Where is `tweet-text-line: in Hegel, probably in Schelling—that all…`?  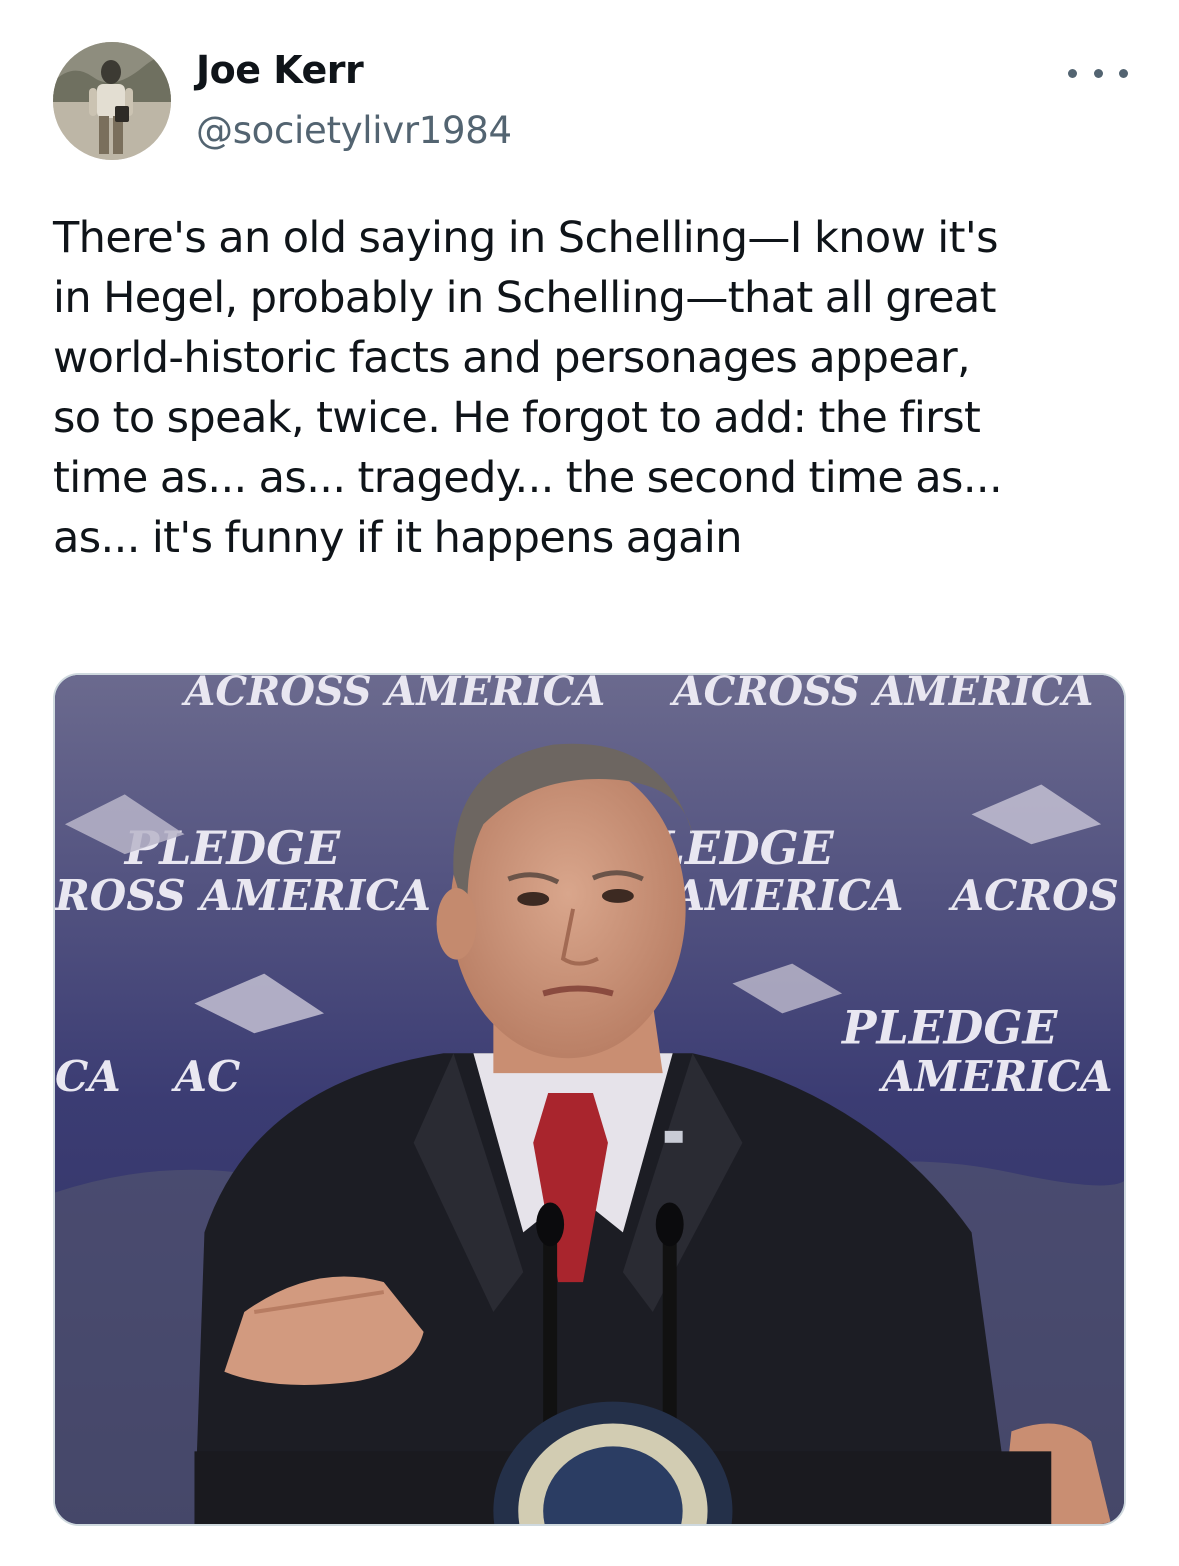
tweet-text-line: in Hegel, probably in Schelling—that all… is located at coordinates (525, 298).